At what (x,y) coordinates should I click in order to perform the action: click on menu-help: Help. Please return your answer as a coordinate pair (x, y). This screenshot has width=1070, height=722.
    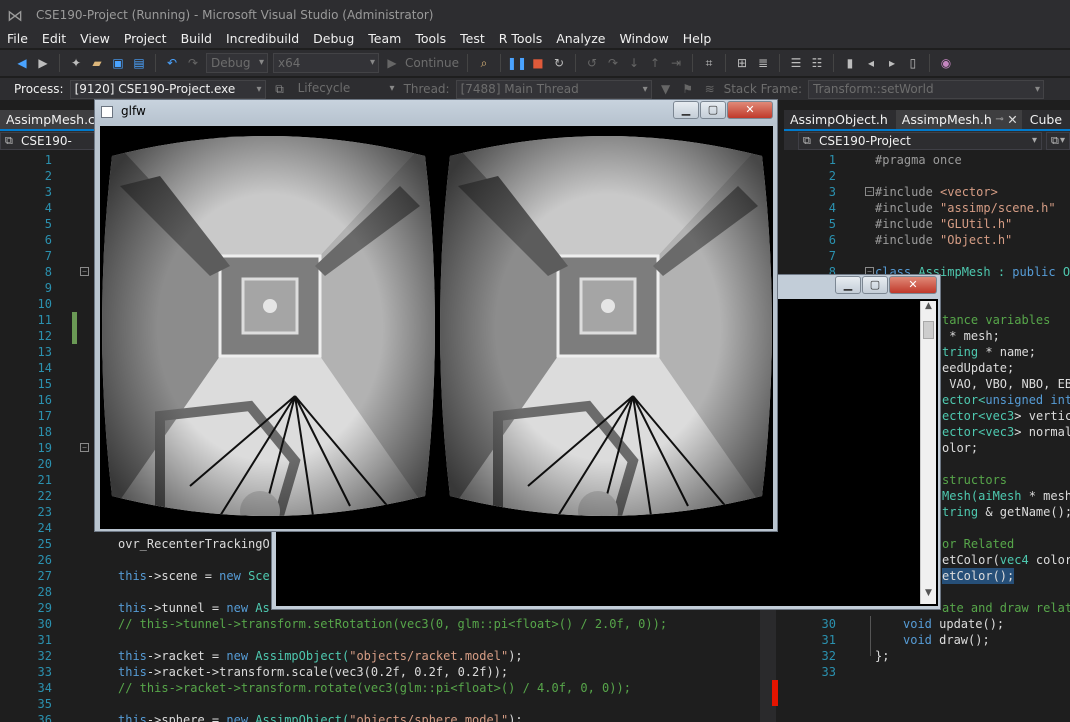
    Looking at the image, I should click on (697, 39).